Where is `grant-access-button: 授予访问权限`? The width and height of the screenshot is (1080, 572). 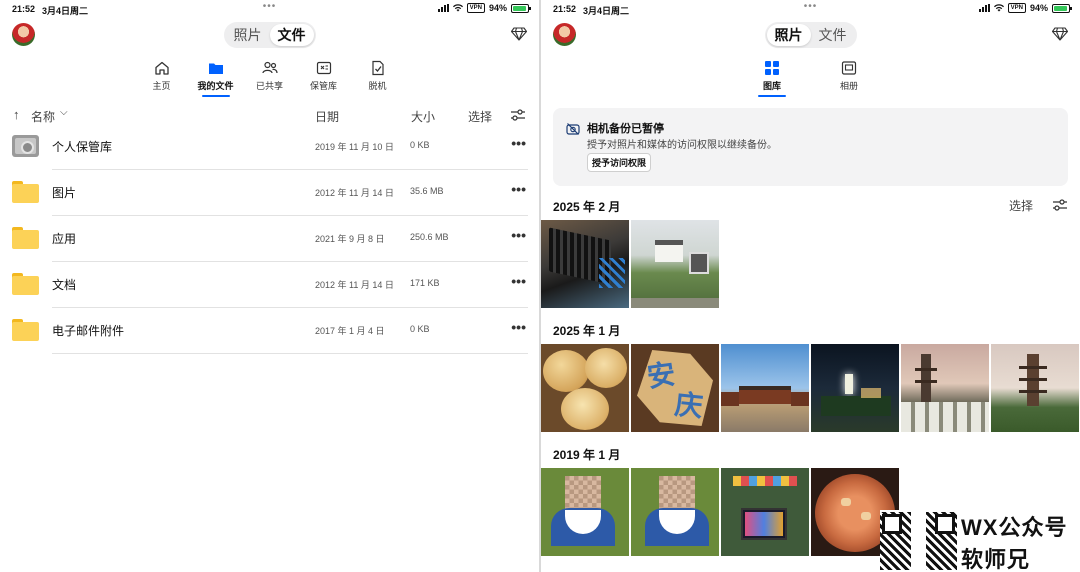 grant-access-button: 授予访问权限 is located at coordinates (619, 162).